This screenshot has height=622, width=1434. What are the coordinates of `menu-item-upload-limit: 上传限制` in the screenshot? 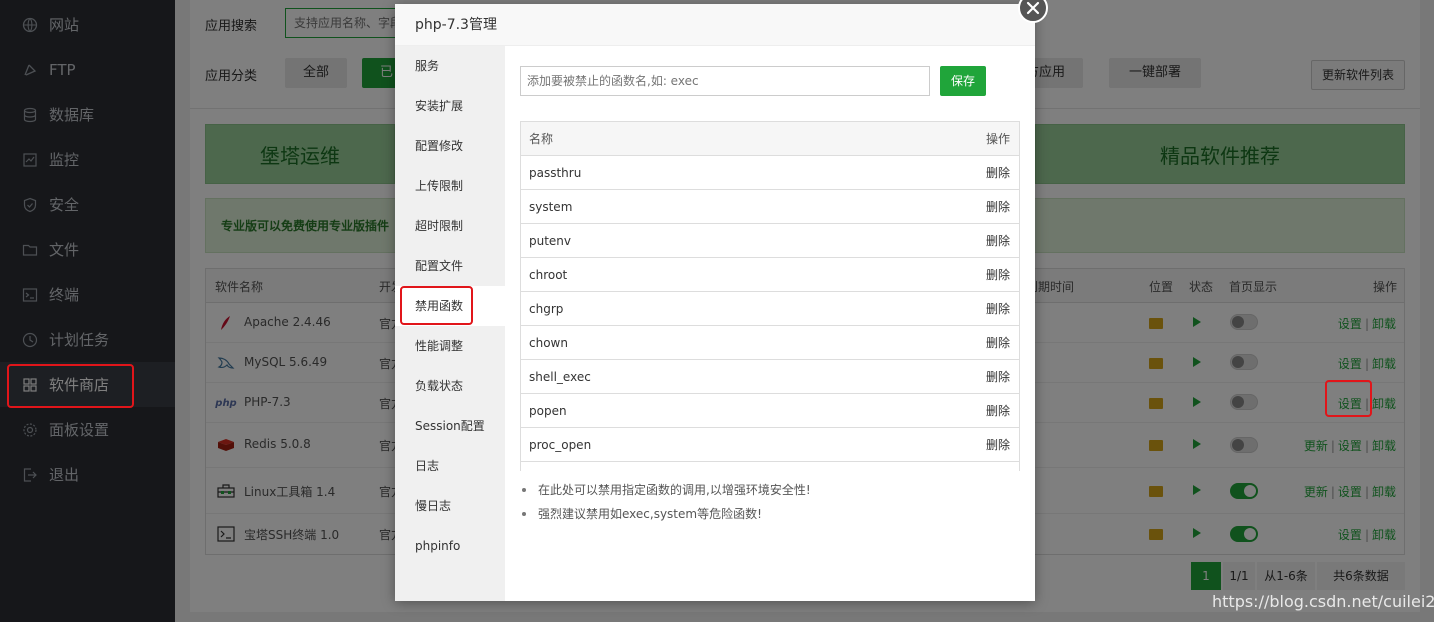 It's located at (450, 186).